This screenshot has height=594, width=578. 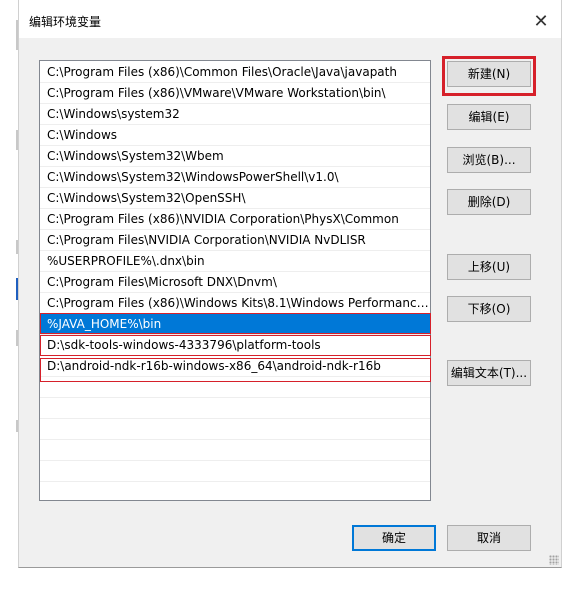 I want to click on window-title: 编辑环境变量, so click(x=65, y=22).